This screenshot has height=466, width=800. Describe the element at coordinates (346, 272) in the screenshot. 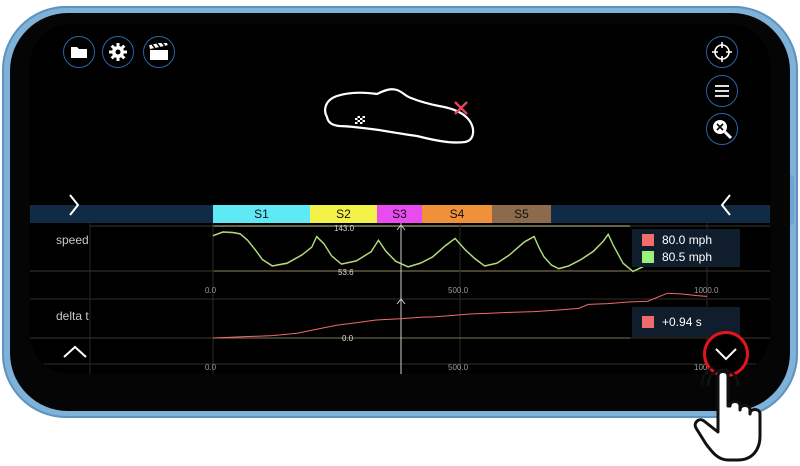

I see `speed-y-min-label: 53.6` at that location.